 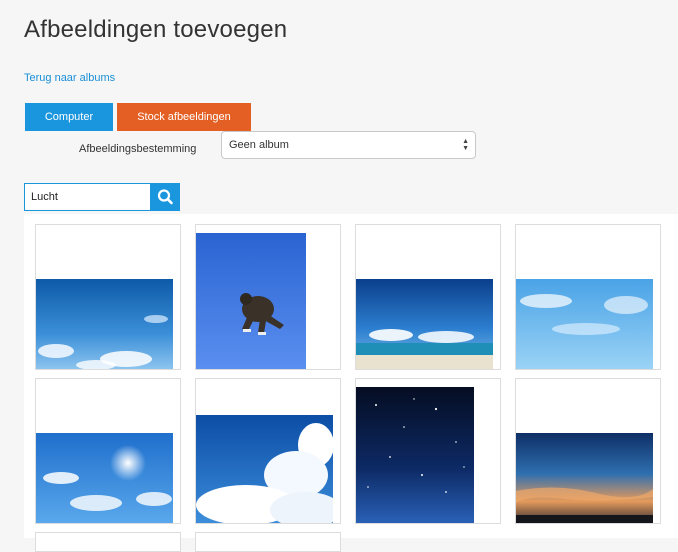 What do you see at coordinates (264, 469) in the screenshot?
I see `cumulus-clouds-image` at bounding box center [264, 469].